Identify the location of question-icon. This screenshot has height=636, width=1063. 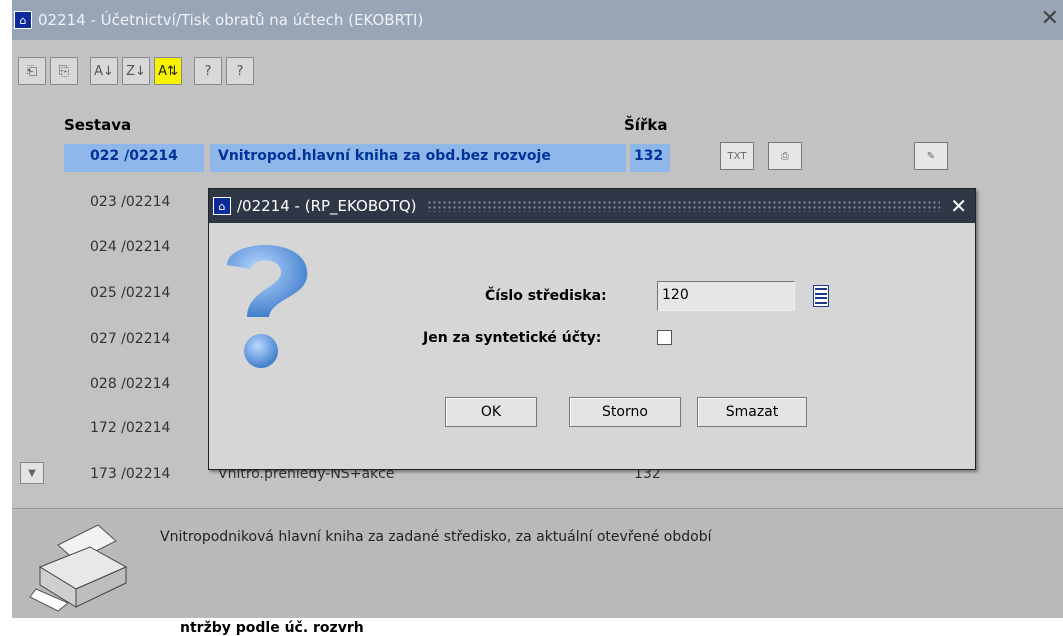
(267, 306).